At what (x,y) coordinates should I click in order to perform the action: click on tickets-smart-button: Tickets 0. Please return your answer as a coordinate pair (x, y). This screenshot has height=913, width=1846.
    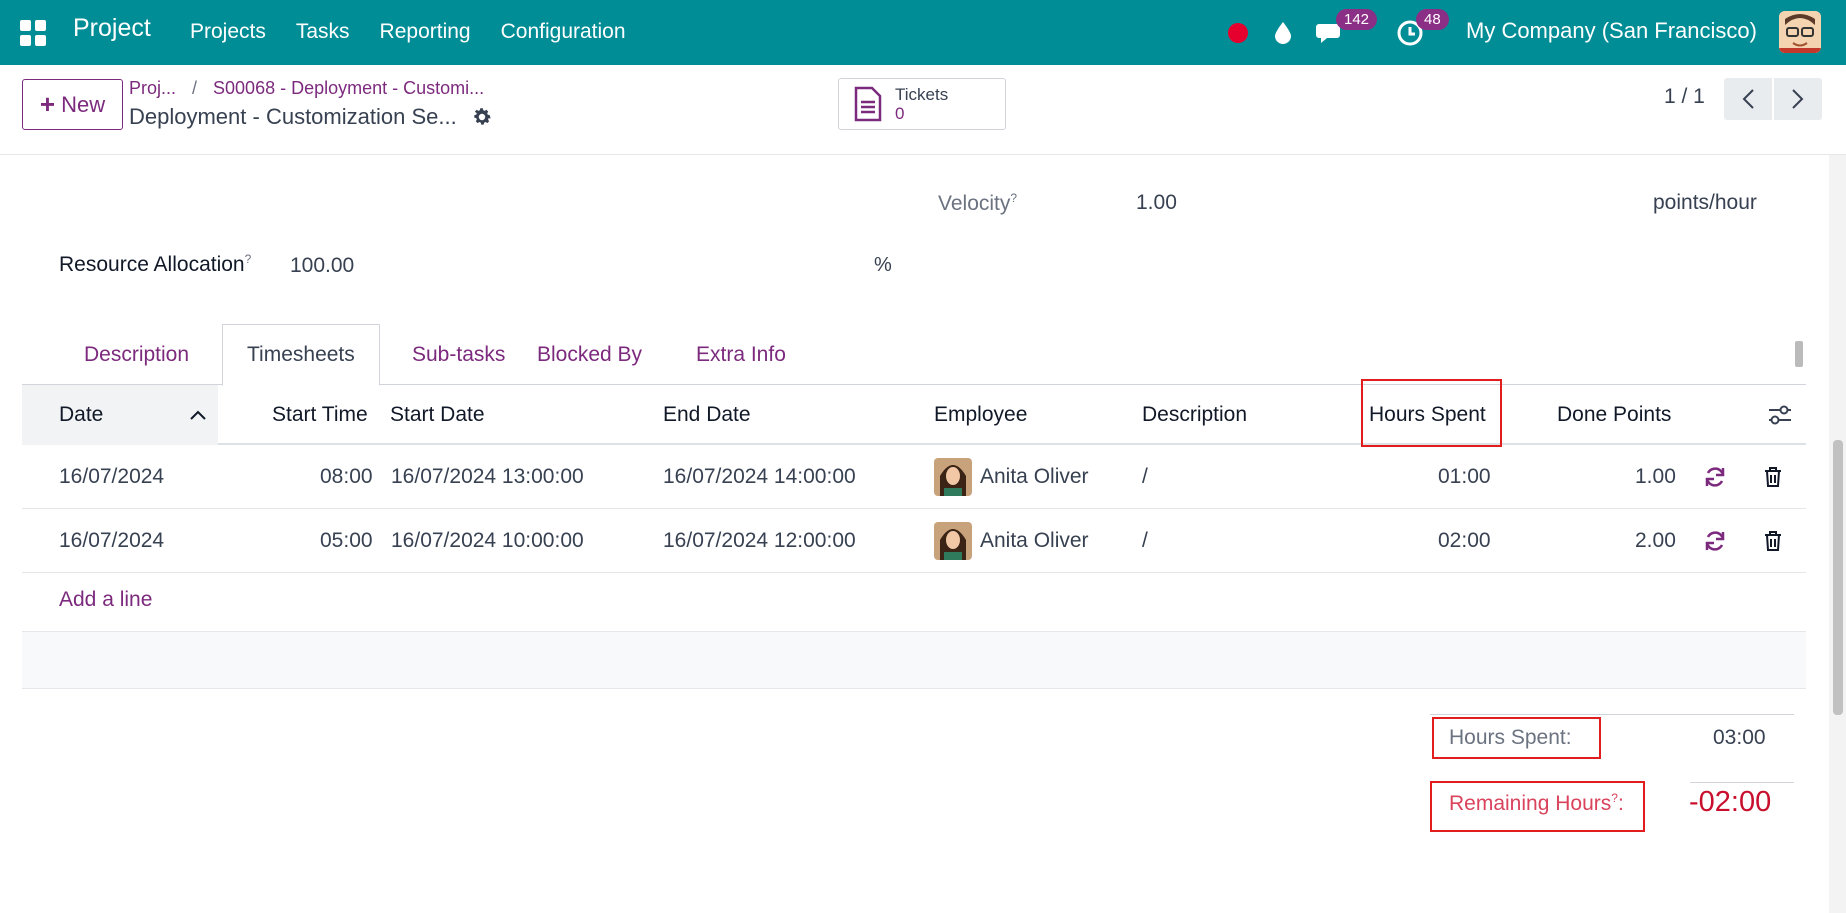
    Looking at the image, I should click on (922, 104).